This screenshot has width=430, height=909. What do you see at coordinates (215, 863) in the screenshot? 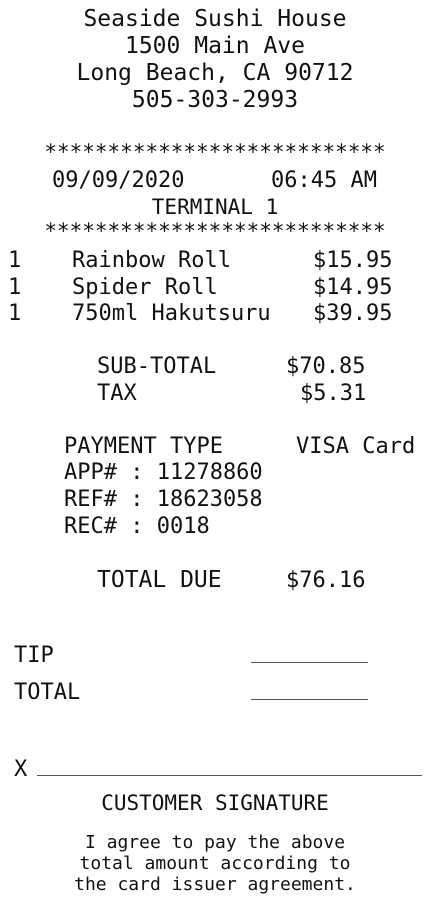
I see `agreement-line: total amount according to` at bounding box center [215, 863].